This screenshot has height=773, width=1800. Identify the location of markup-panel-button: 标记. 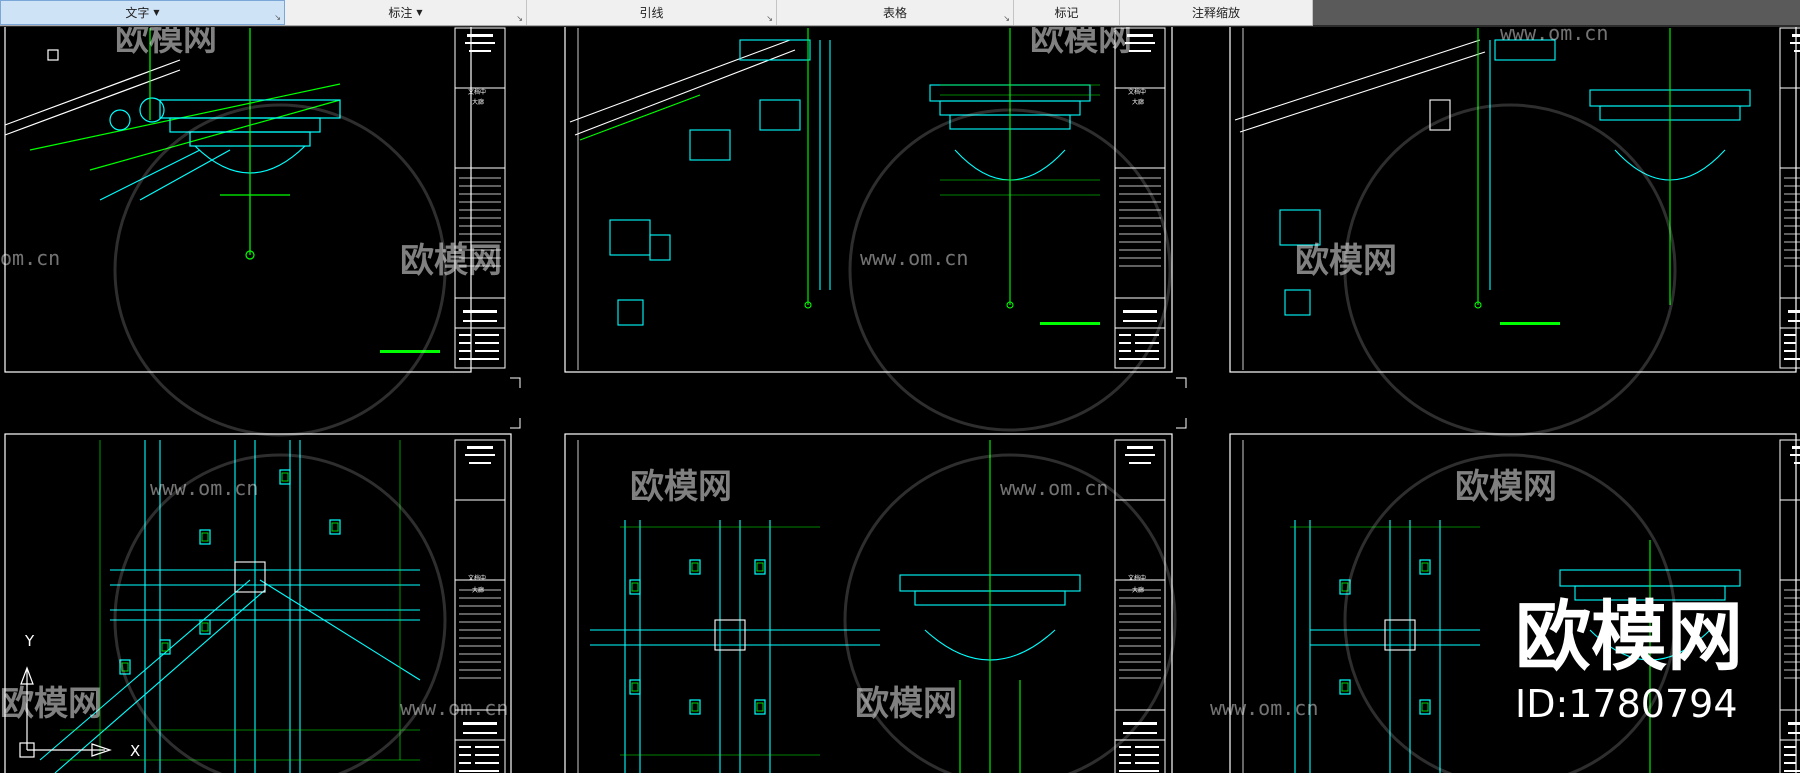
(1067, 12).